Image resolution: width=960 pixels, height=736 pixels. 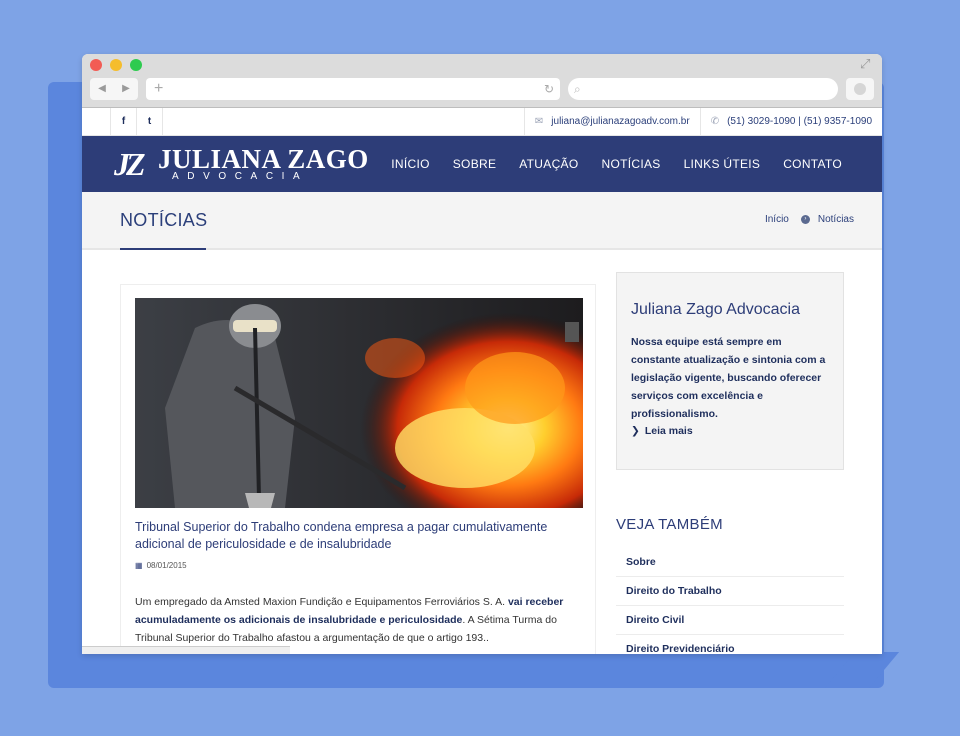 I want to click on email-text: juliana@julianazagoadv.com.br, so click(x=620, y=121).